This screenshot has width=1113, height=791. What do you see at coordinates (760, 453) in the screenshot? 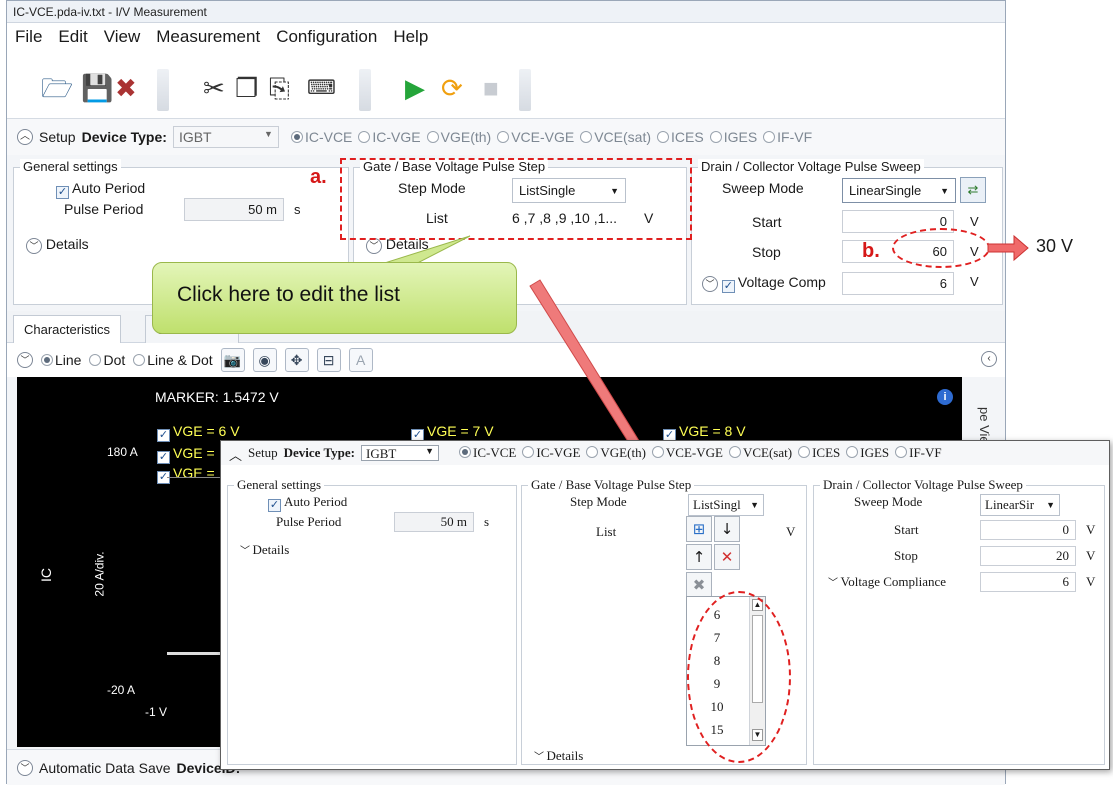
I see `inset-mode-vce-sat: VCE(sat)` at bounding box center [760, 453].